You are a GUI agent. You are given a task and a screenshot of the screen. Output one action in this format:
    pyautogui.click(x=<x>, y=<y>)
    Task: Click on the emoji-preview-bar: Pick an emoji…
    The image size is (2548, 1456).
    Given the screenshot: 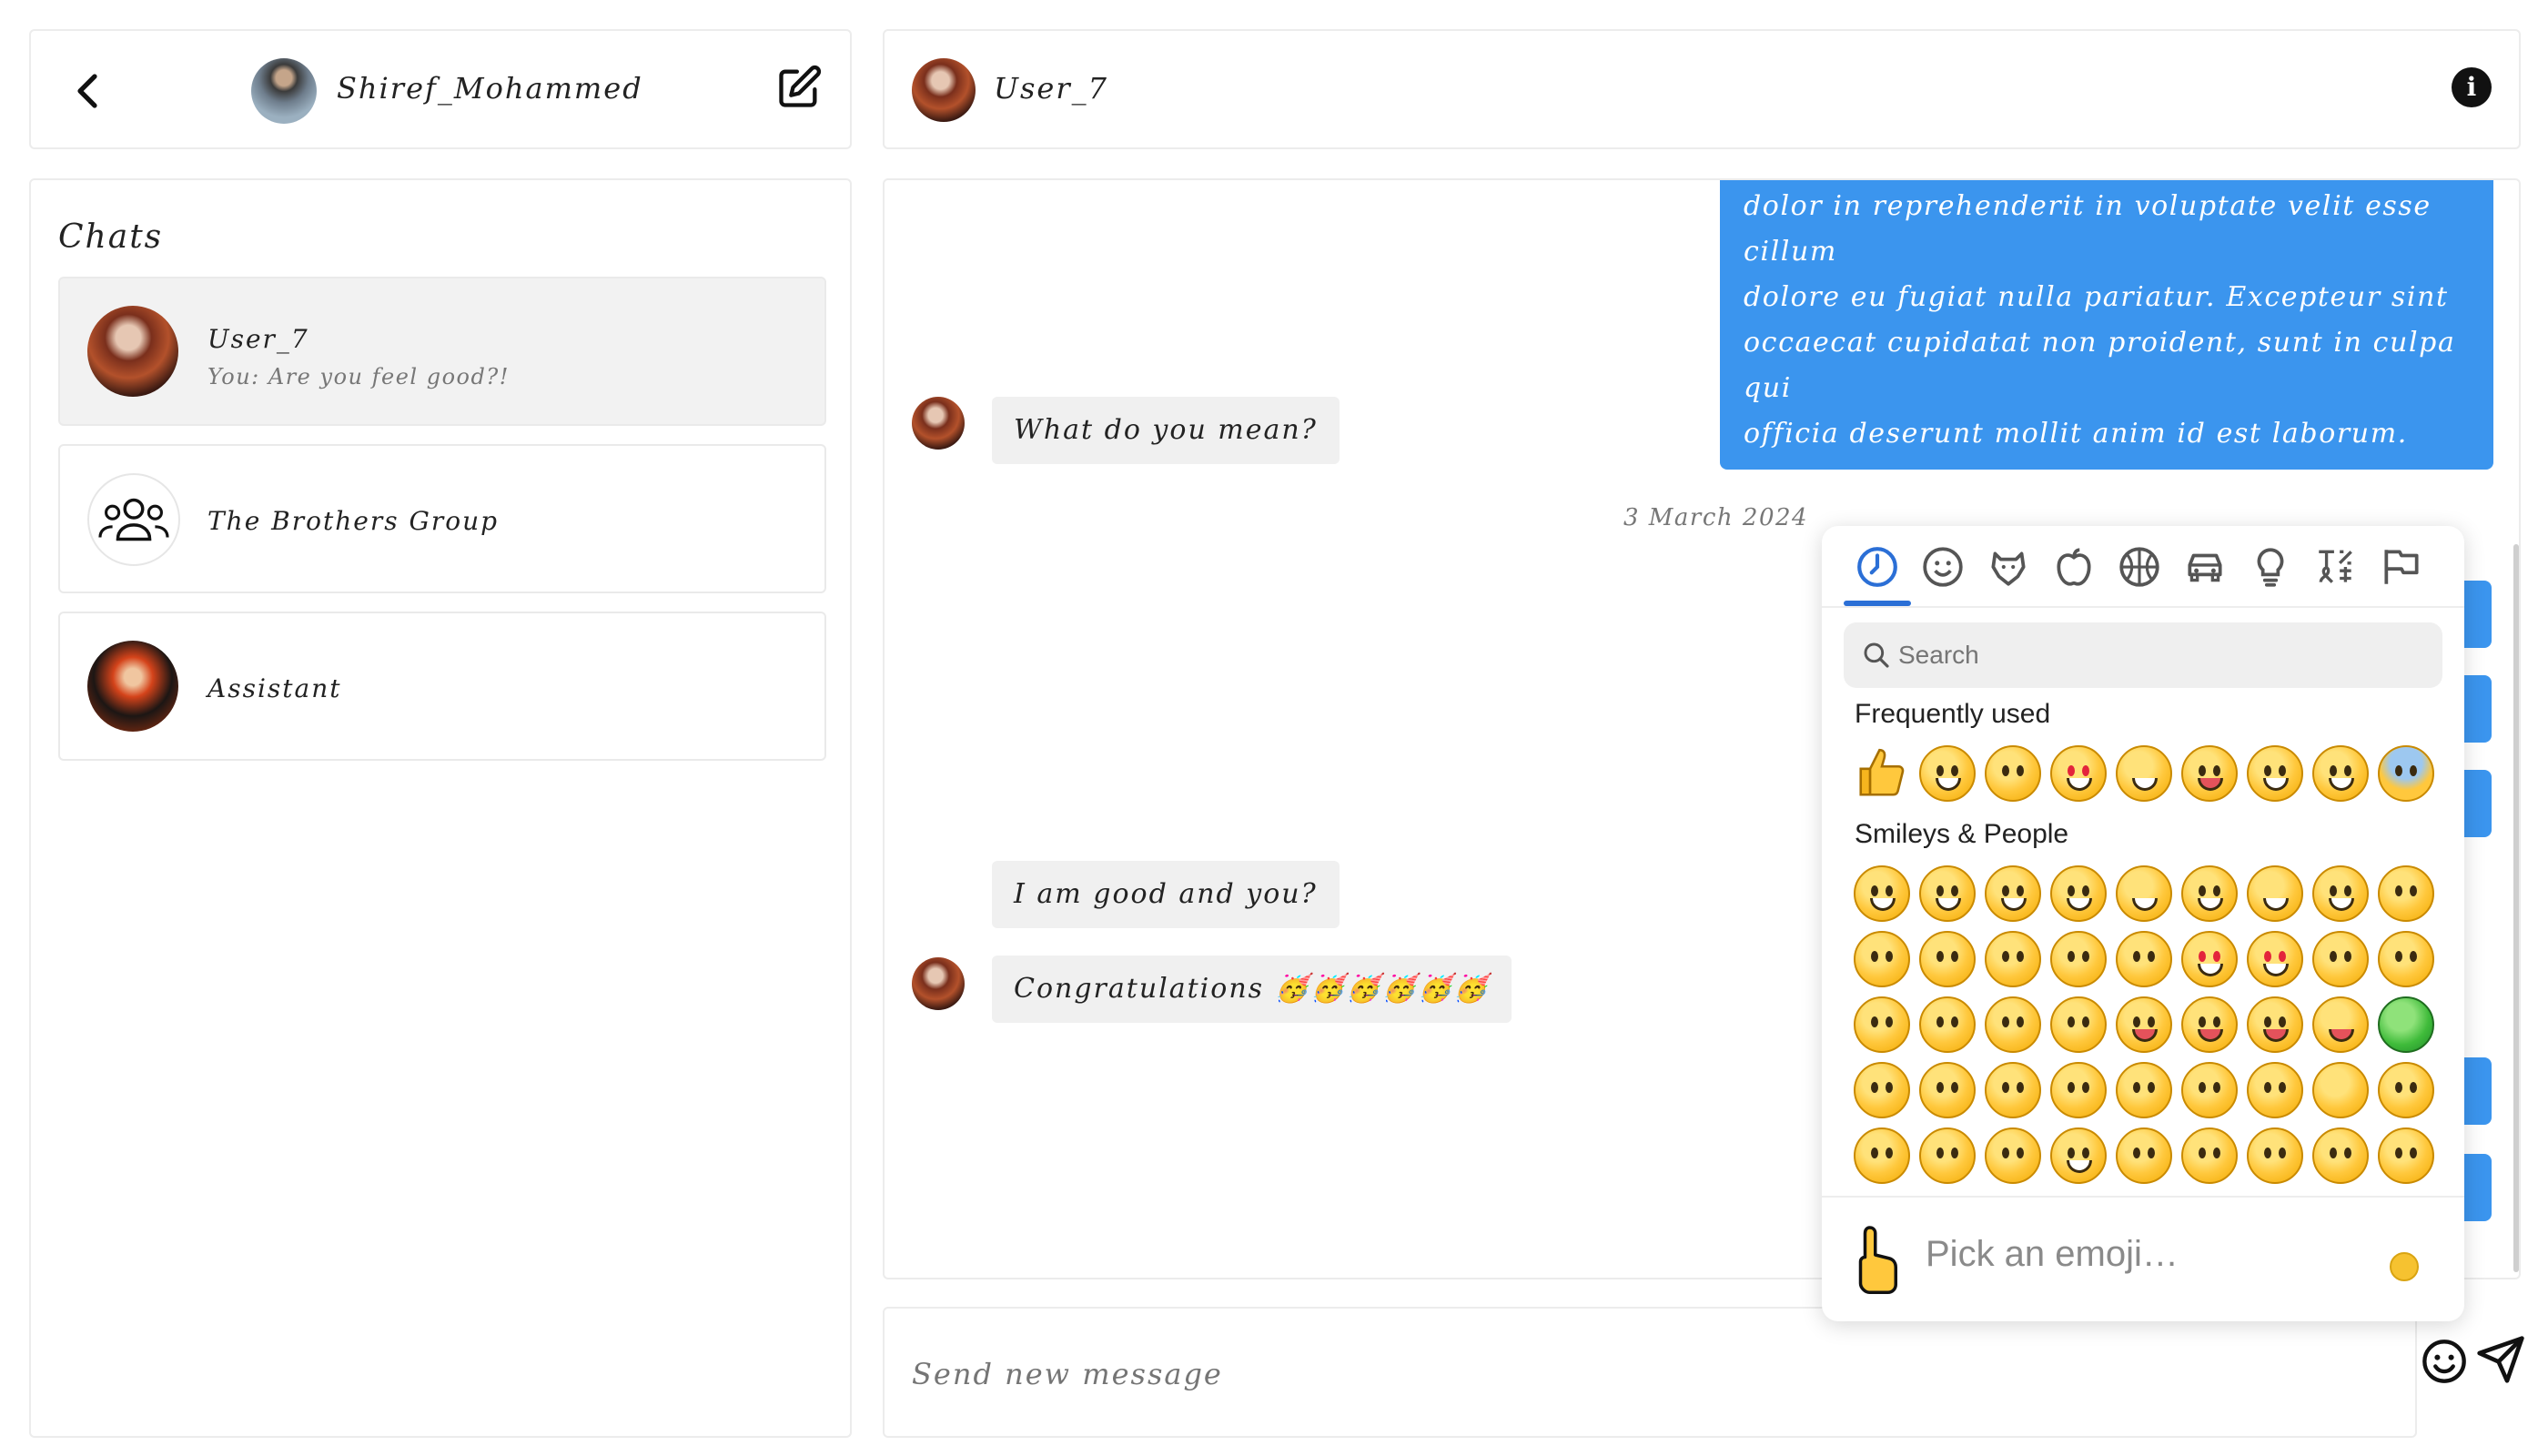 What is the action you would take?
    pyautogui.click(x=2143, y=1258)
    